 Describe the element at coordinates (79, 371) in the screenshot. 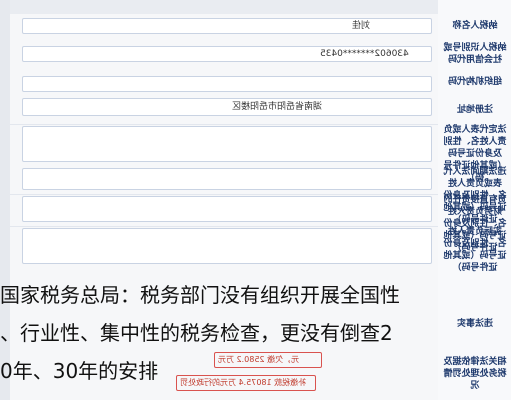

I see `caption-line-3: 0年、30年的安排` at that location.